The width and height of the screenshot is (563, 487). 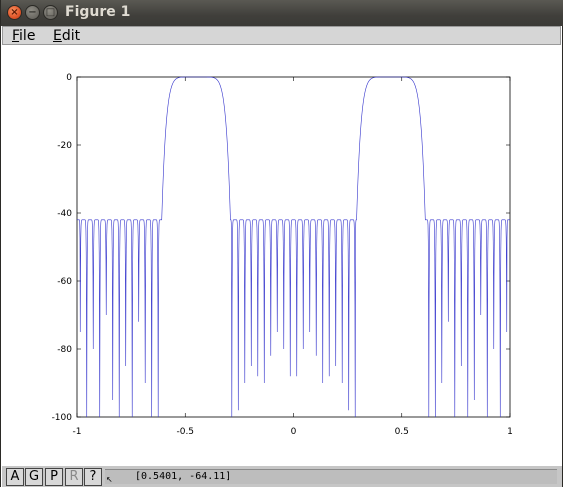 I want to click on help-label: ?, so click(x=93, y=476).